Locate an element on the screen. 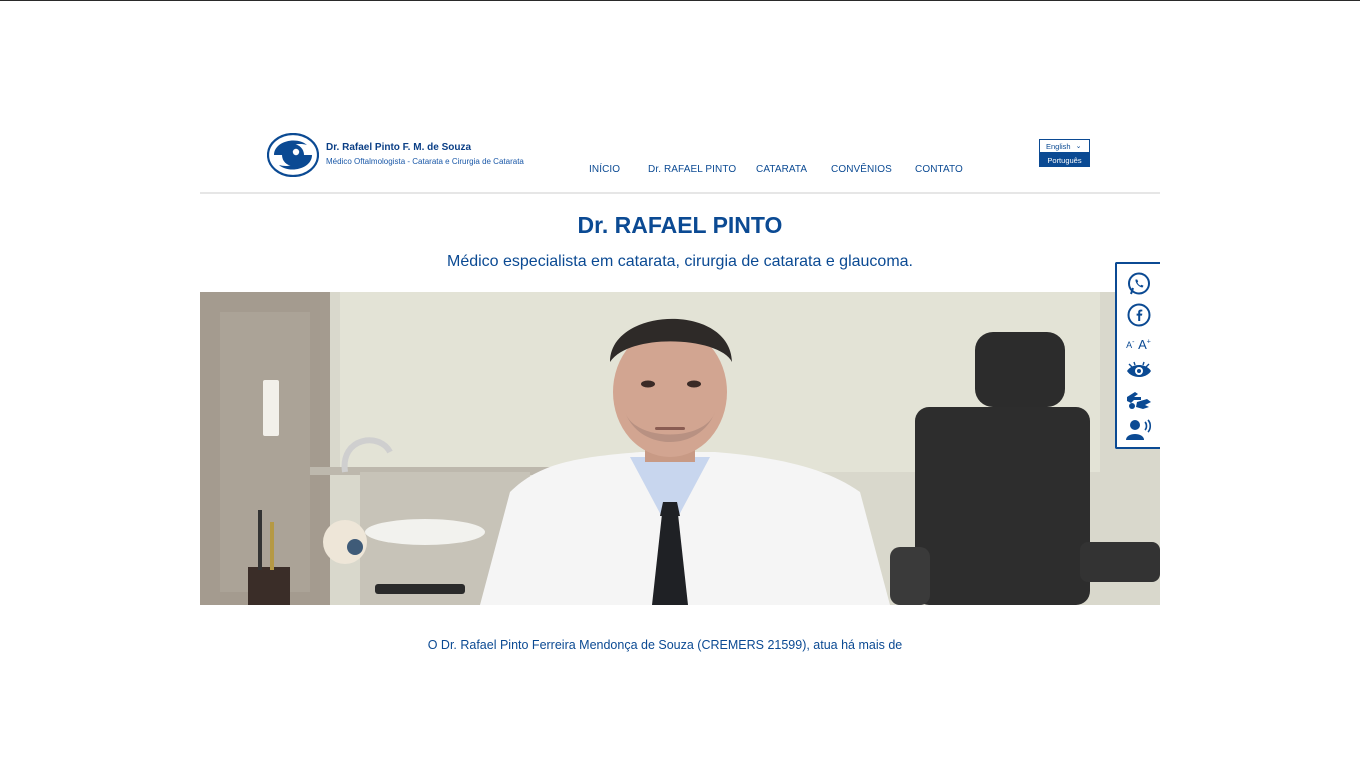  contrast-eye-icon is located at coordinates (1138, 369).